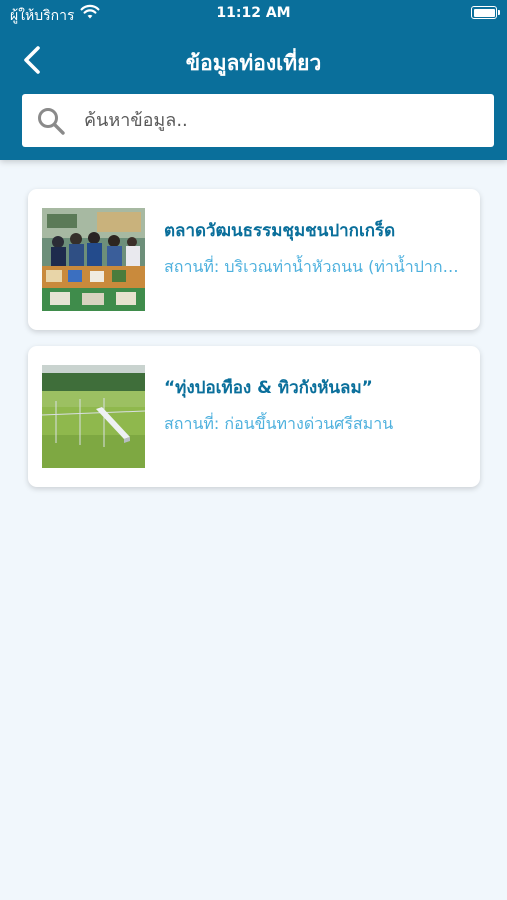 This screenshot has height=900, width=507. I want to click on search-icon, so click(51, 121).